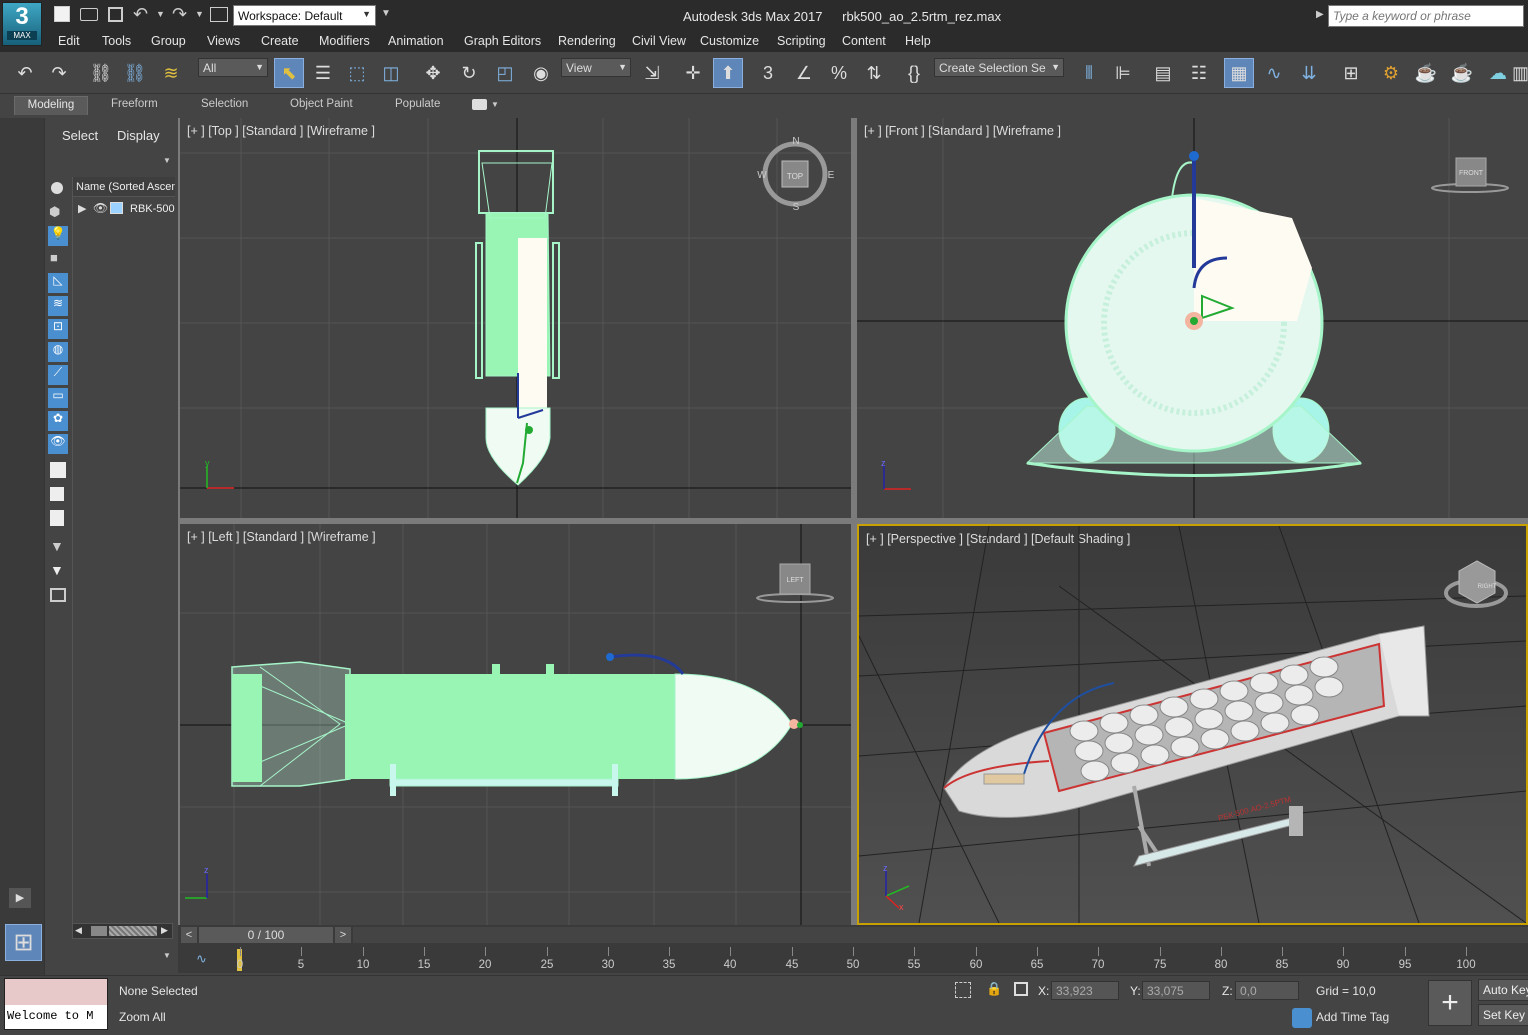 Image resolution: width=1528 pixels, height=1035 pixels. Describe the element at coordinates (57, 546) in the screenshot. I see `filter-icon: ▼` at that location.